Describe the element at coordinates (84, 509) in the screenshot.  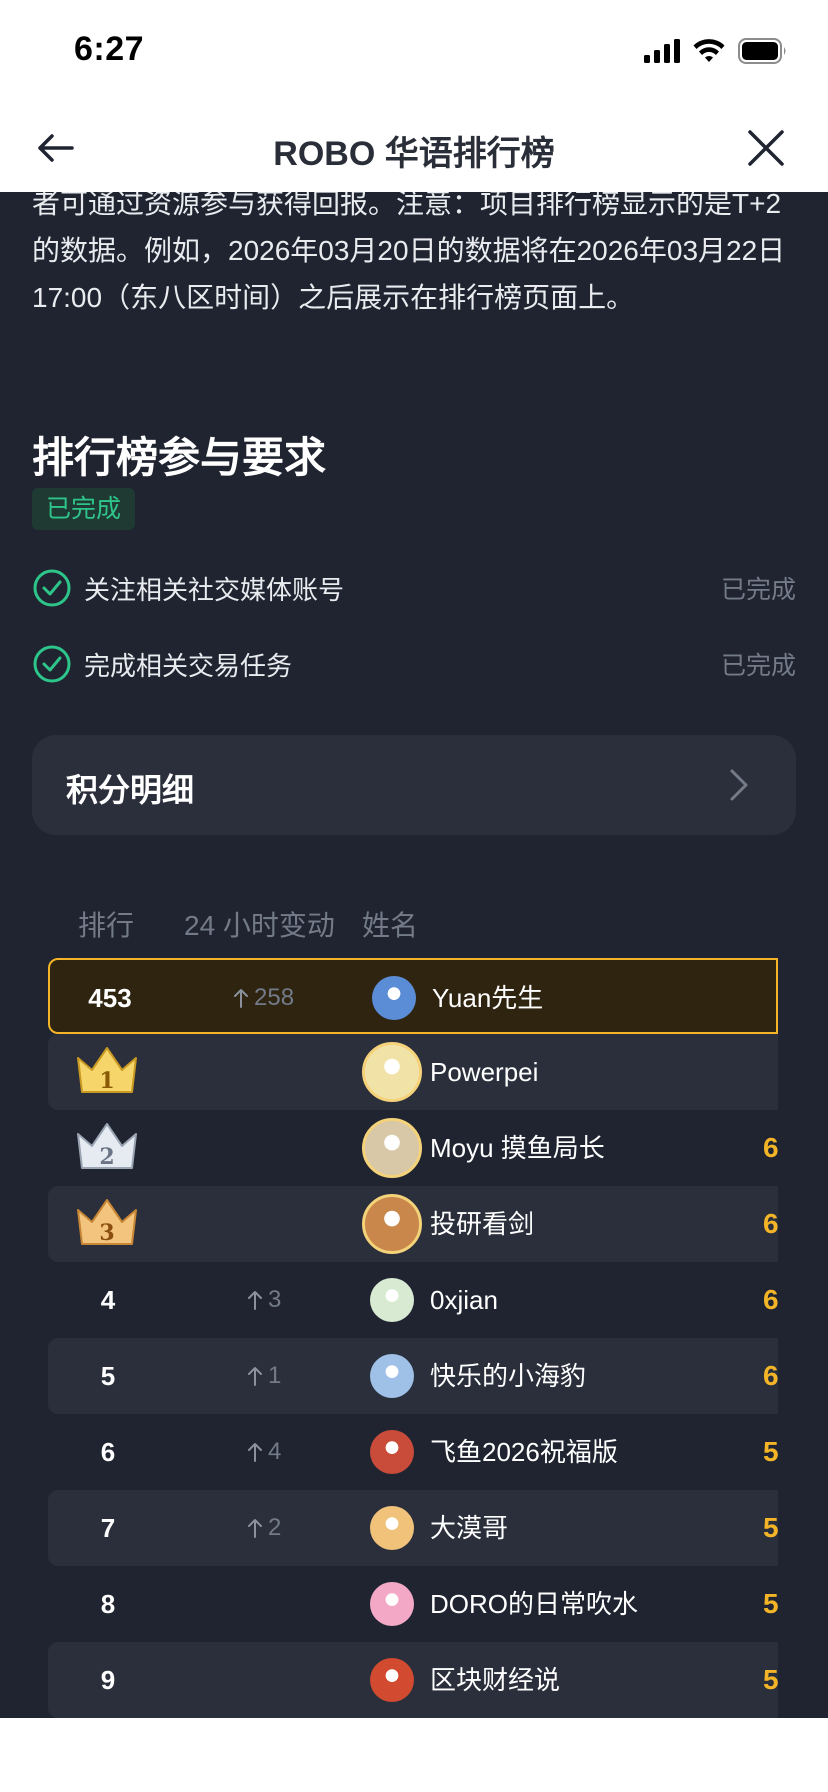
I see `requirements-status-badge: 已完成` at that location.